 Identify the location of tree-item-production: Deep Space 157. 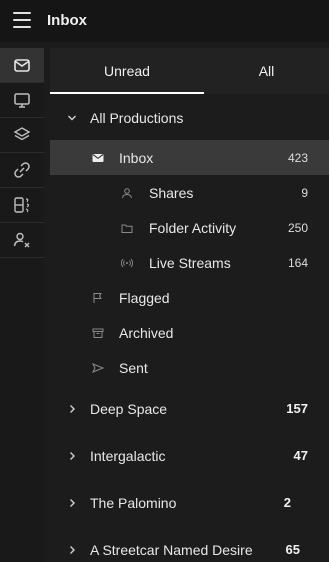
(189, 408).